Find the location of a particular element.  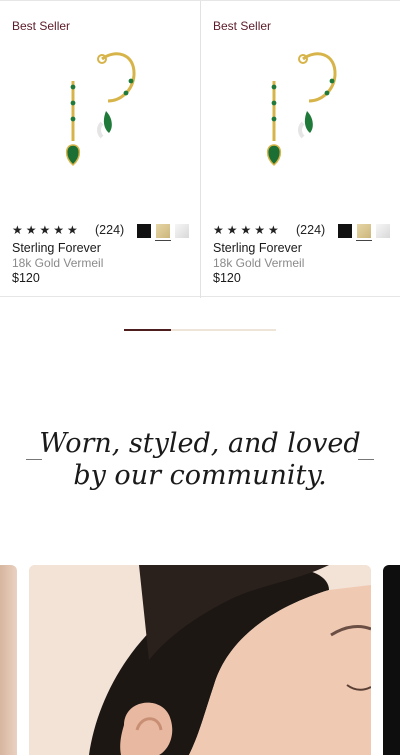

community-photo-next is located at coordinates (391, 660).